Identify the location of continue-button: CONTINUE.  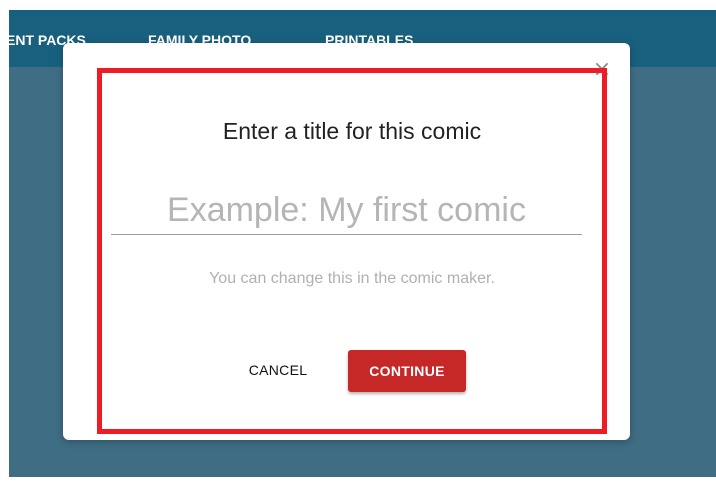
(407, 371).